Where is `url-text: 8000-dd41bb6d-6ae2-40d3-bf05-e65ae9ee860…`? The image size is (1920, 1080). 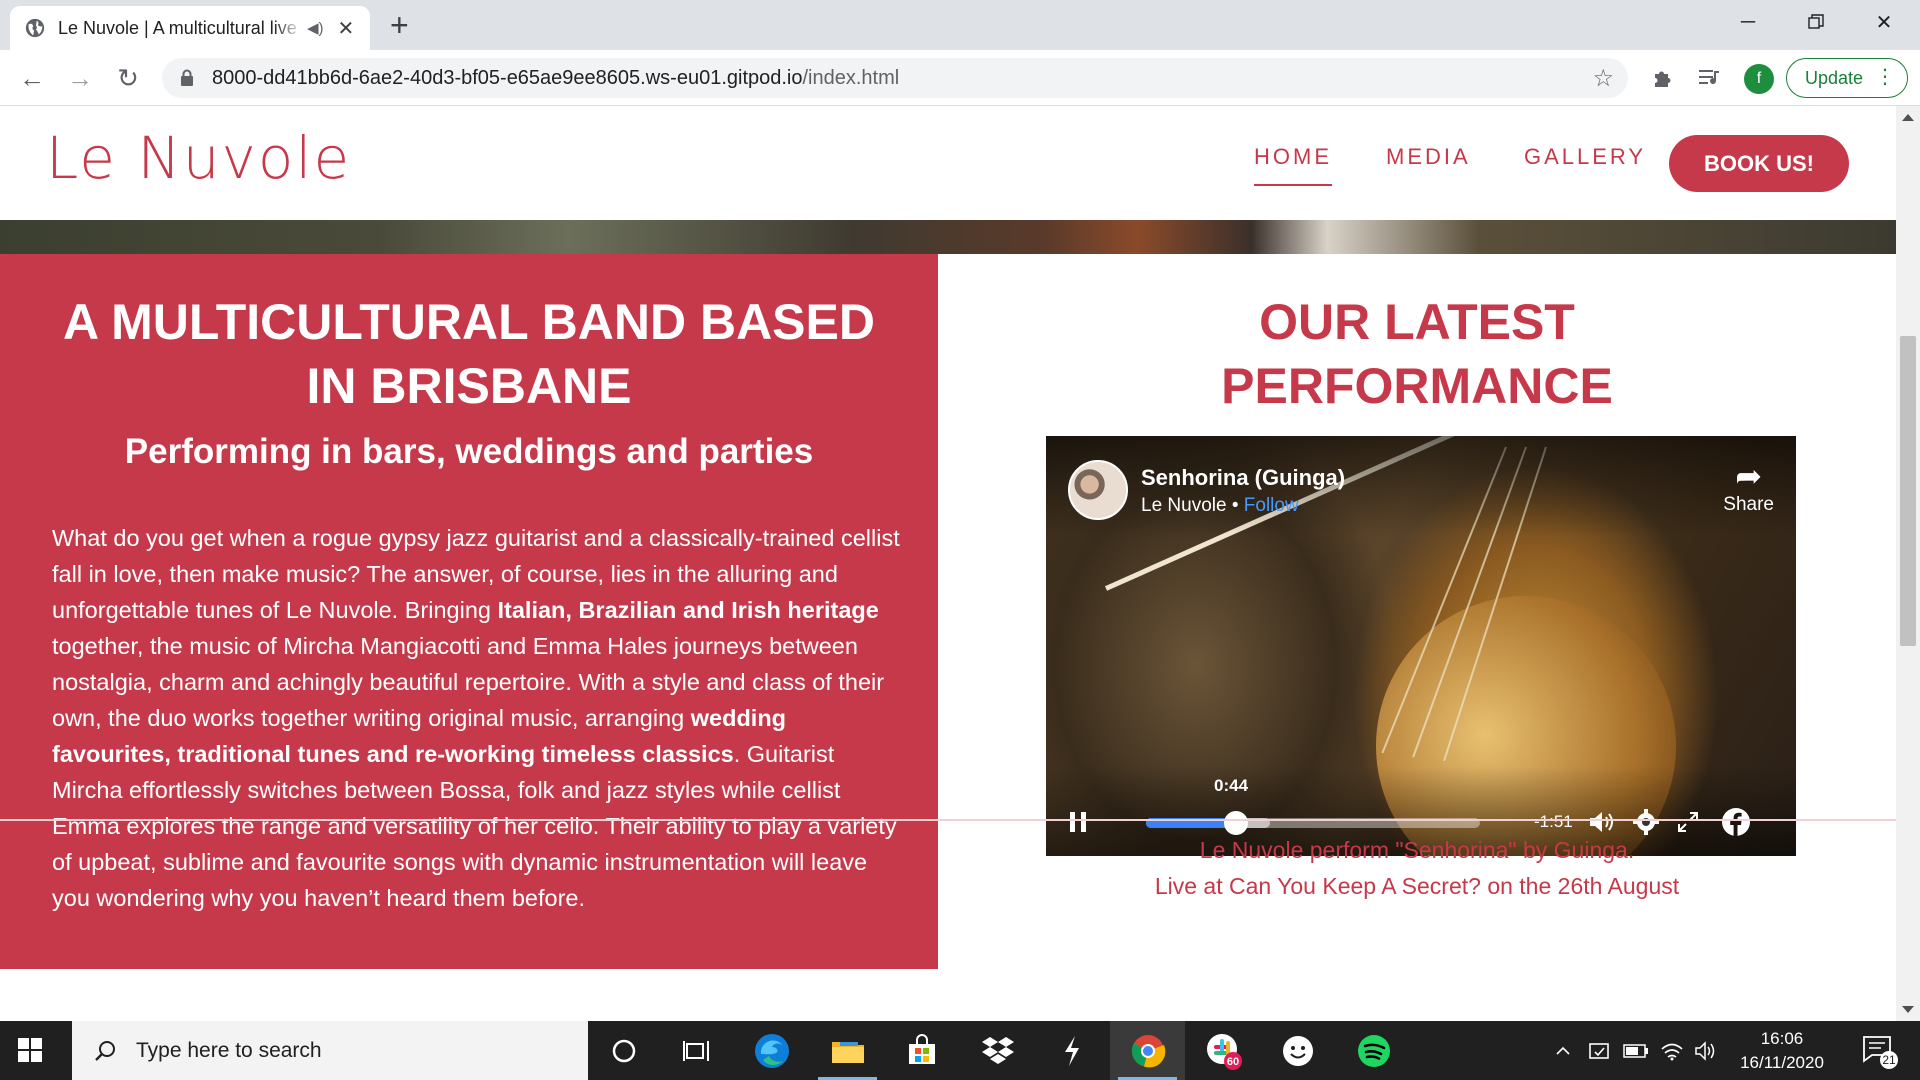 url-text: 8000-dd41bb6d-6ae2-40d3-bf05-e65ae9ee860… is located at coordinates (555, 78).